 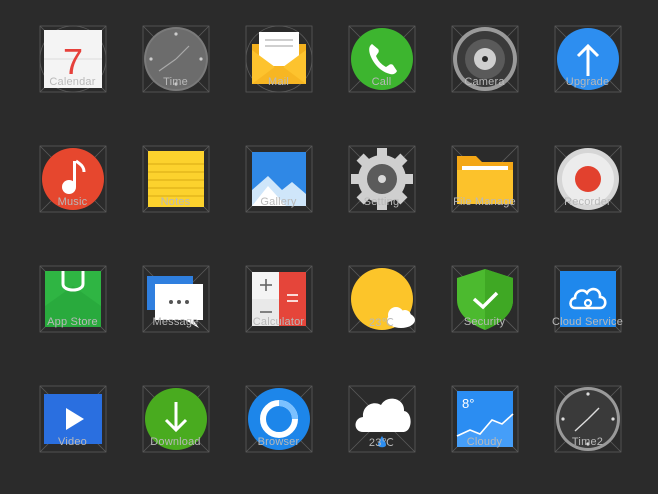 I want to click on app-recorder: Recorder, so click(x=587, y=180).